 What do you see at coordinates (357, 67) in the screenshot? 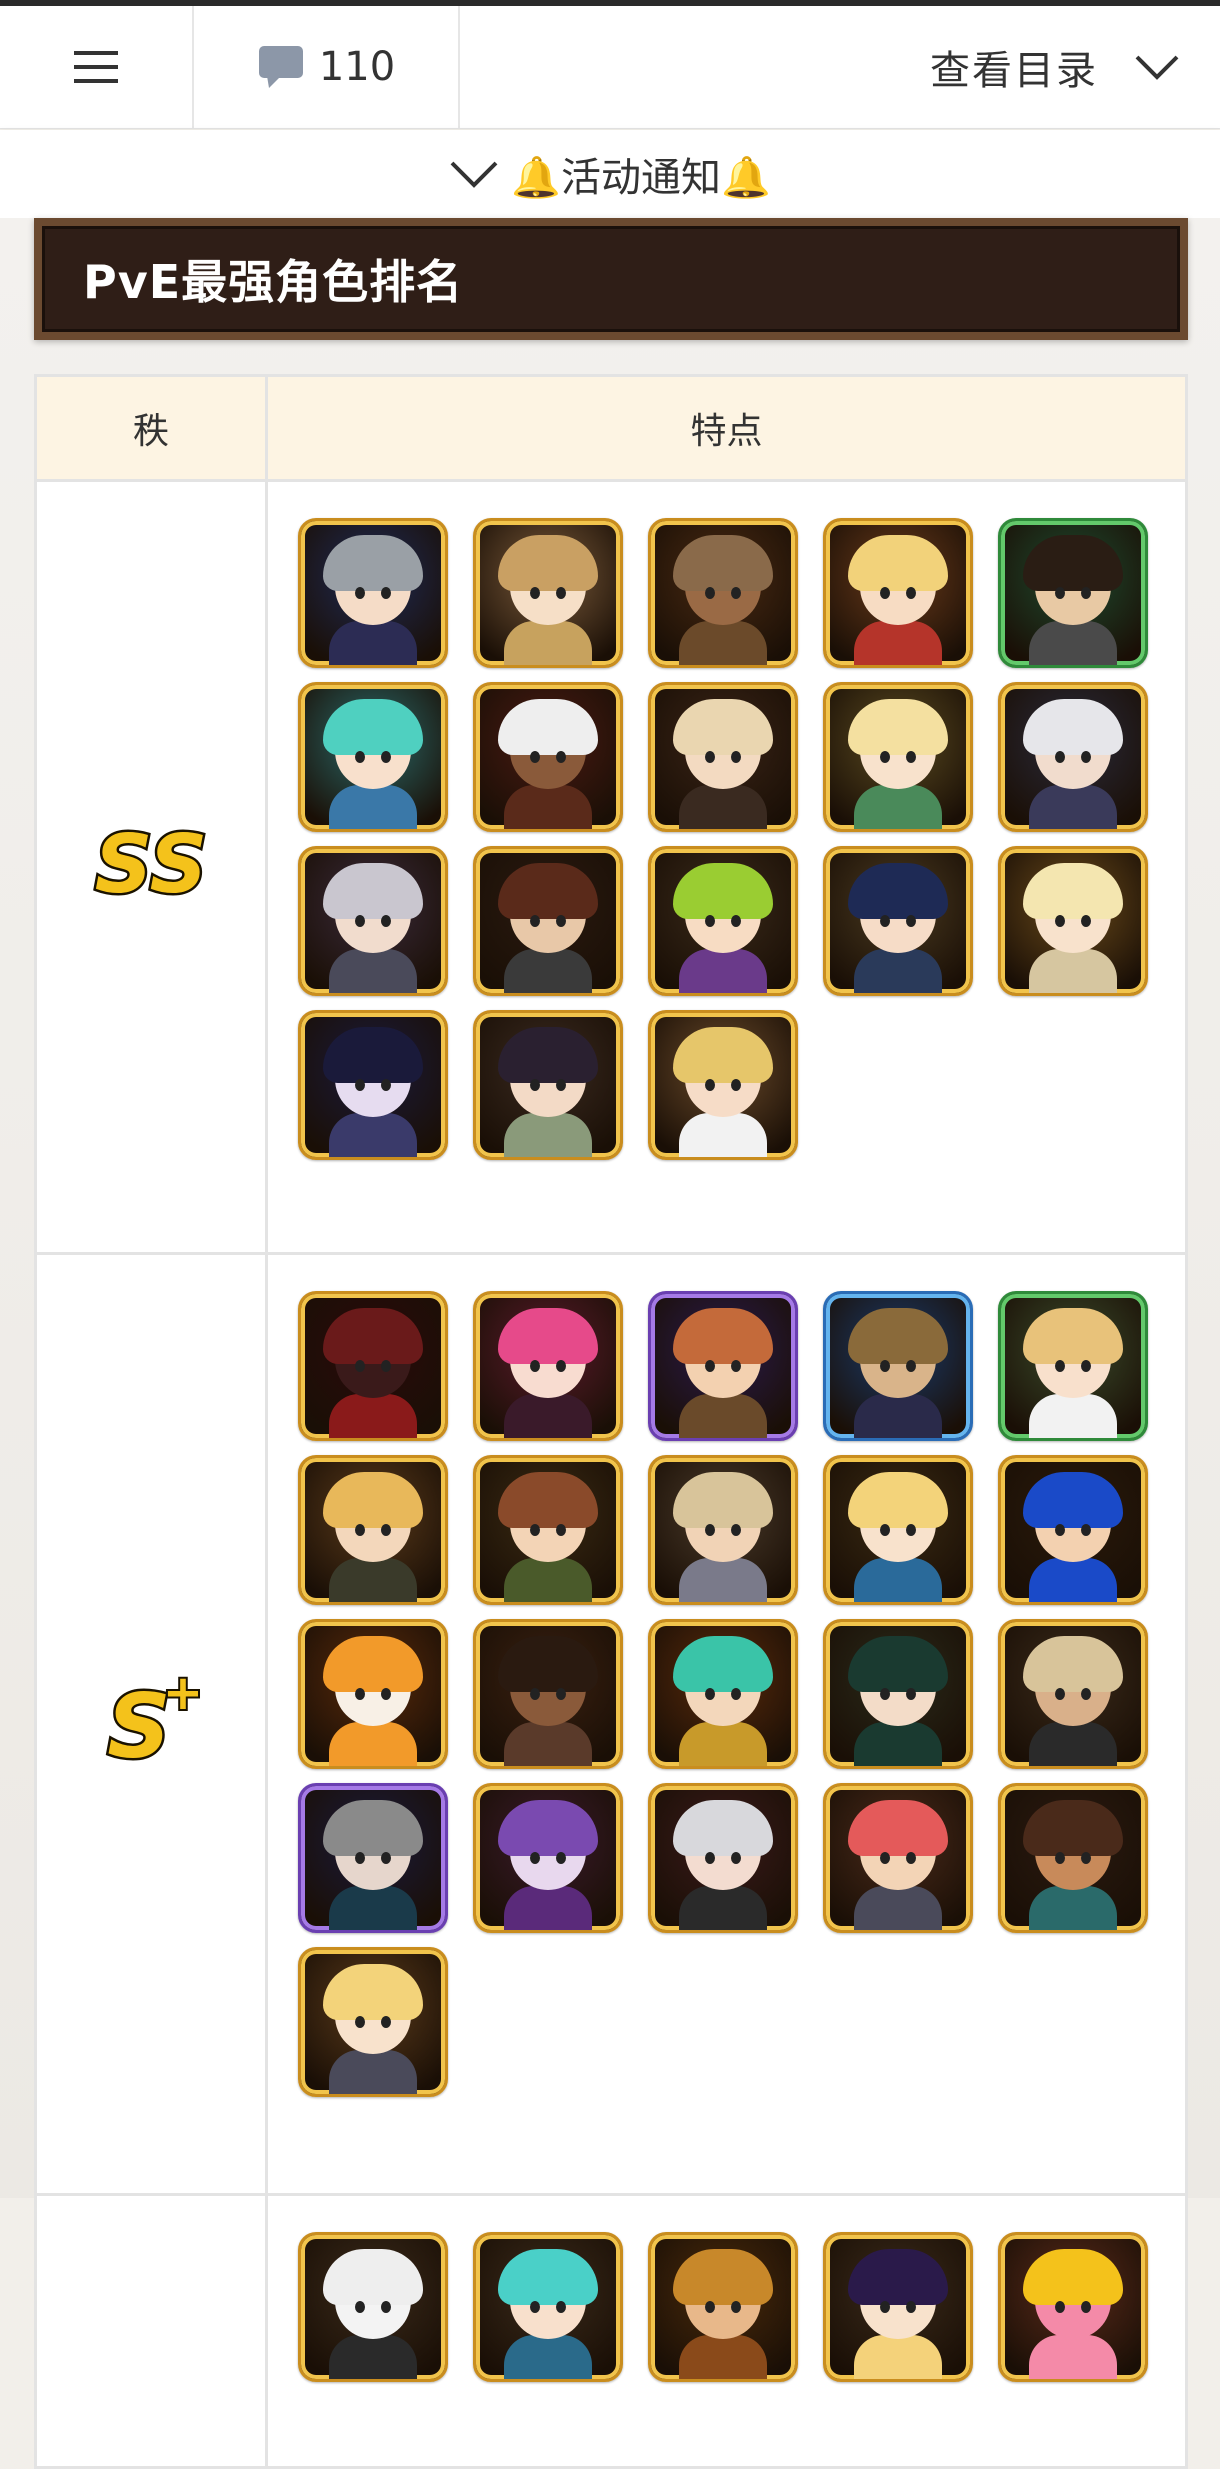
I see `comment-count: 110` at bounding box center [357, 67].